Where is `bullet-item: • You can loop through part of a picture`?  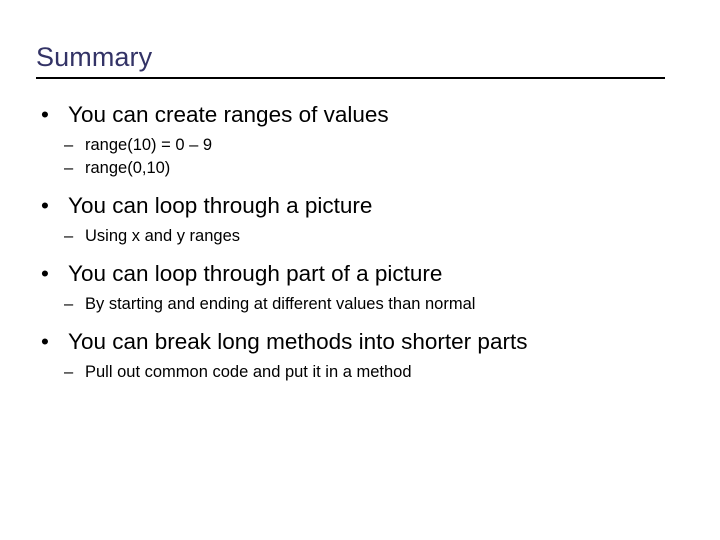 bullet-item: • You can loop through part of a picture is located at coordinates (360, 274).